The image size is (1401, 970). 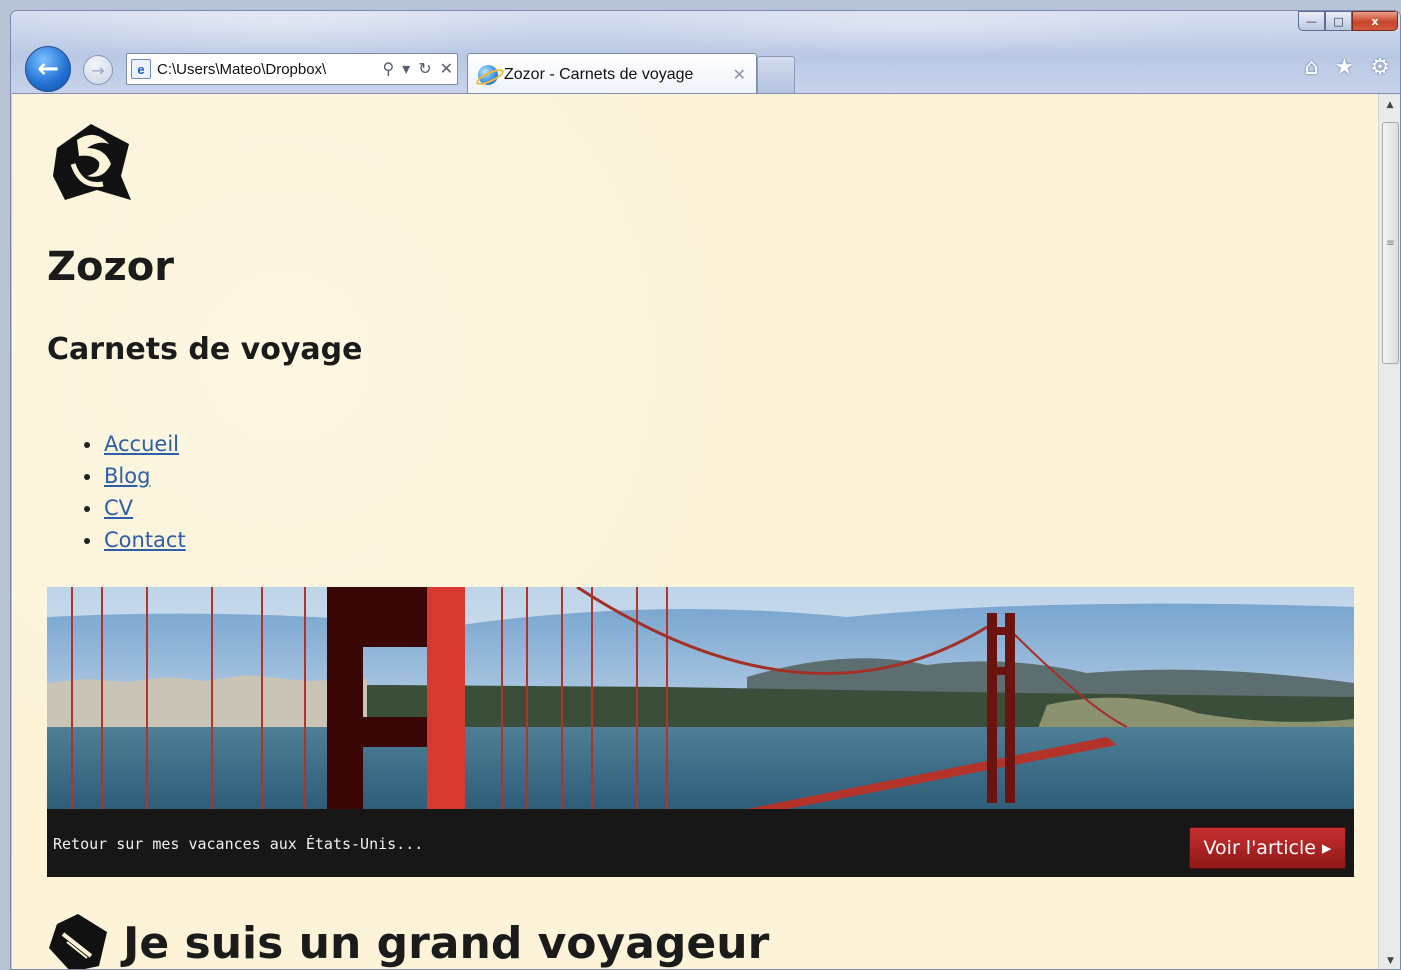 What do you see at coordinates (1389, 959) in the screenshot?
I see `scroll-down-icon: ▼` at bounding box center [1389, 959].